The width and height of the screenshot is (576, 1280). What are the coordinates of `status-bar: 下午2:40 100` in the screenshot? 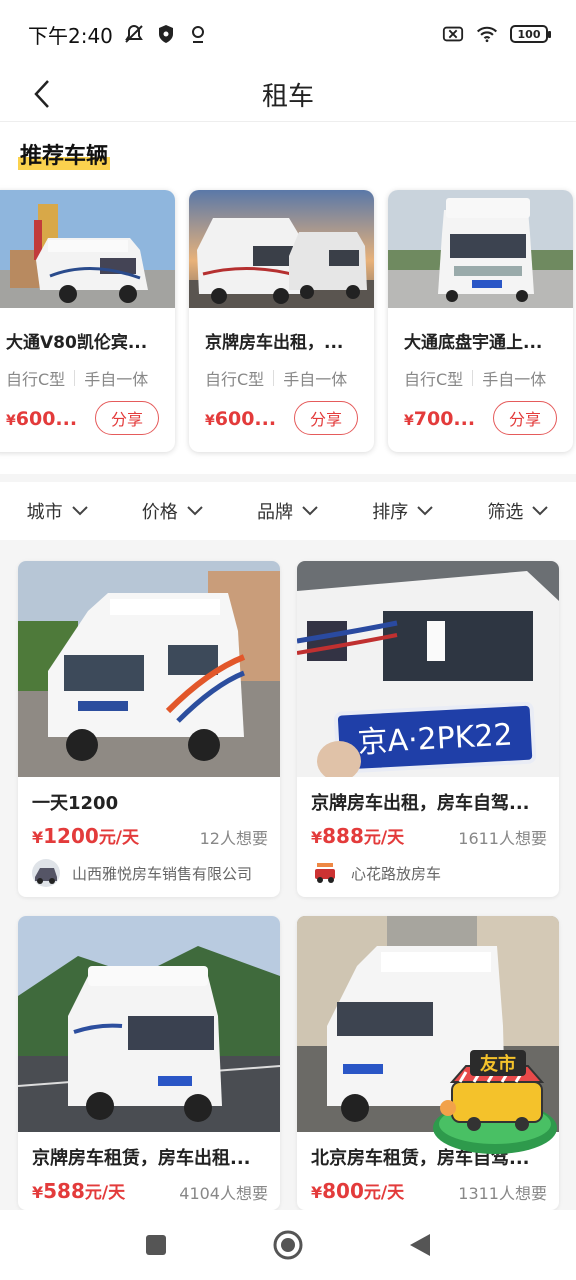 It's located at (288, 34).